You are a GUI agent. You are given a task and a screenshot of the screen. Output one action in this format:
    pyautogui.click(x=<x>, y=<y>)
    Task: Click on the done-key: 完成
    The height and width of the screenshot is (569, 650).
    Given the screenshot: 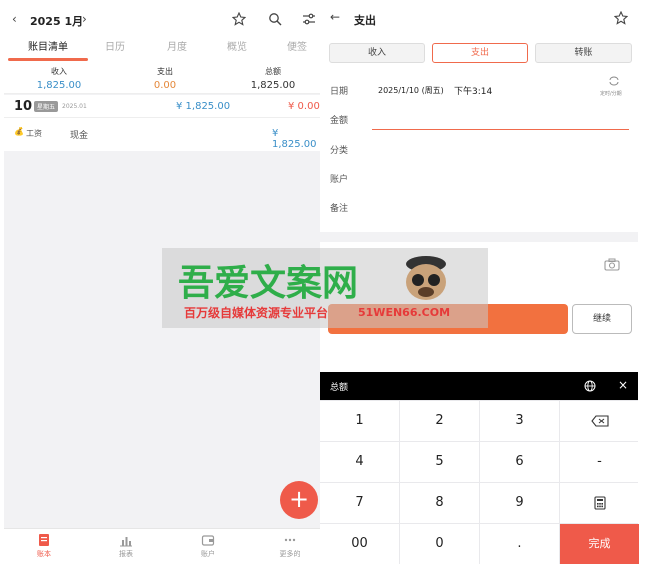 What is the action you would take?
    pyautogui.click(x=599, y=544)
    